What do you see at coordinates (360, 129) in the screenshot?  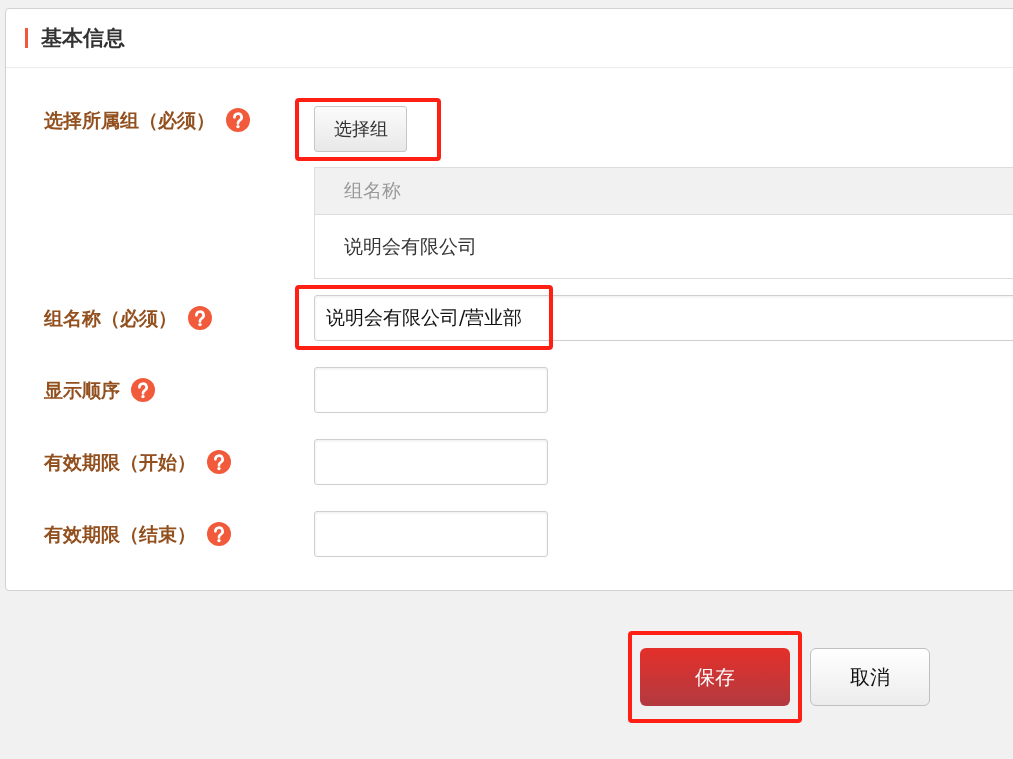 I see `select-group-button: 选择组` at bounding box center [360, 129].